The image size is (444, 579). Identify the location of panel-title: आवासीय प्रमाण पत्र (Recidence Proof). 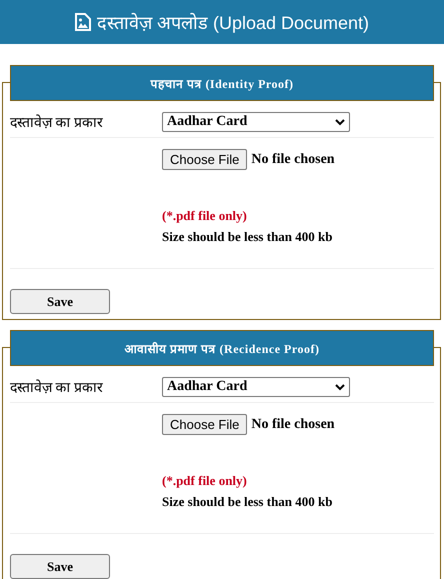
(222, 348).